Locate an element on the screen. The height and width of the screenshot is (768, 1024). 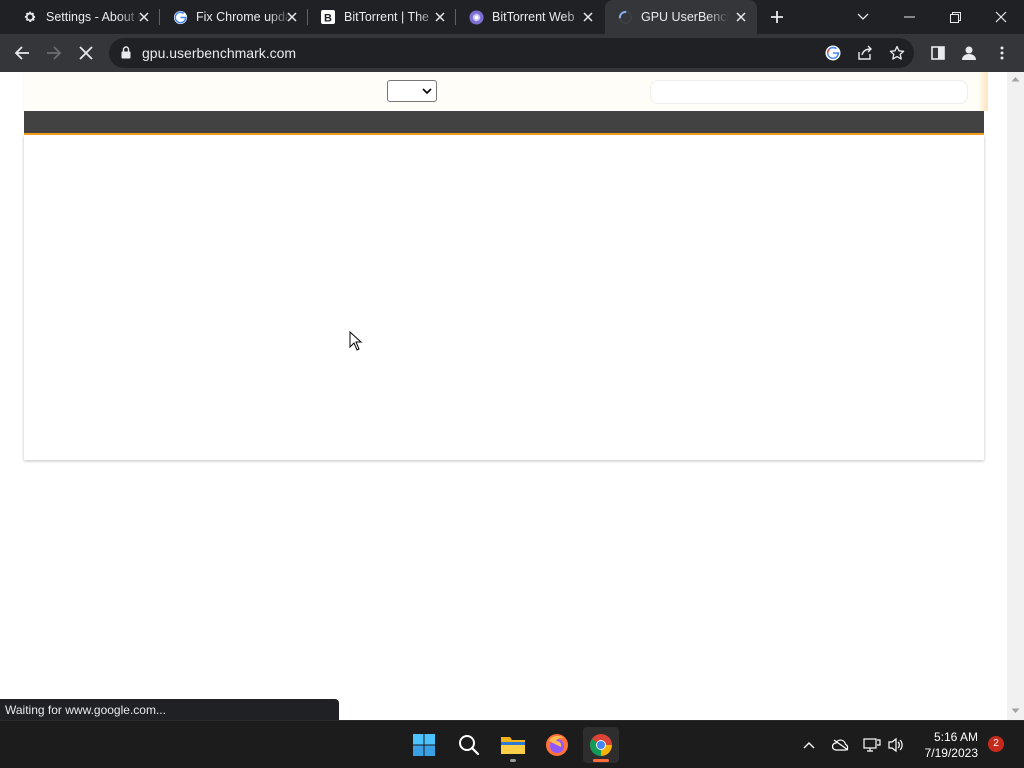
lock-icon is located at coordinates (126, 52).